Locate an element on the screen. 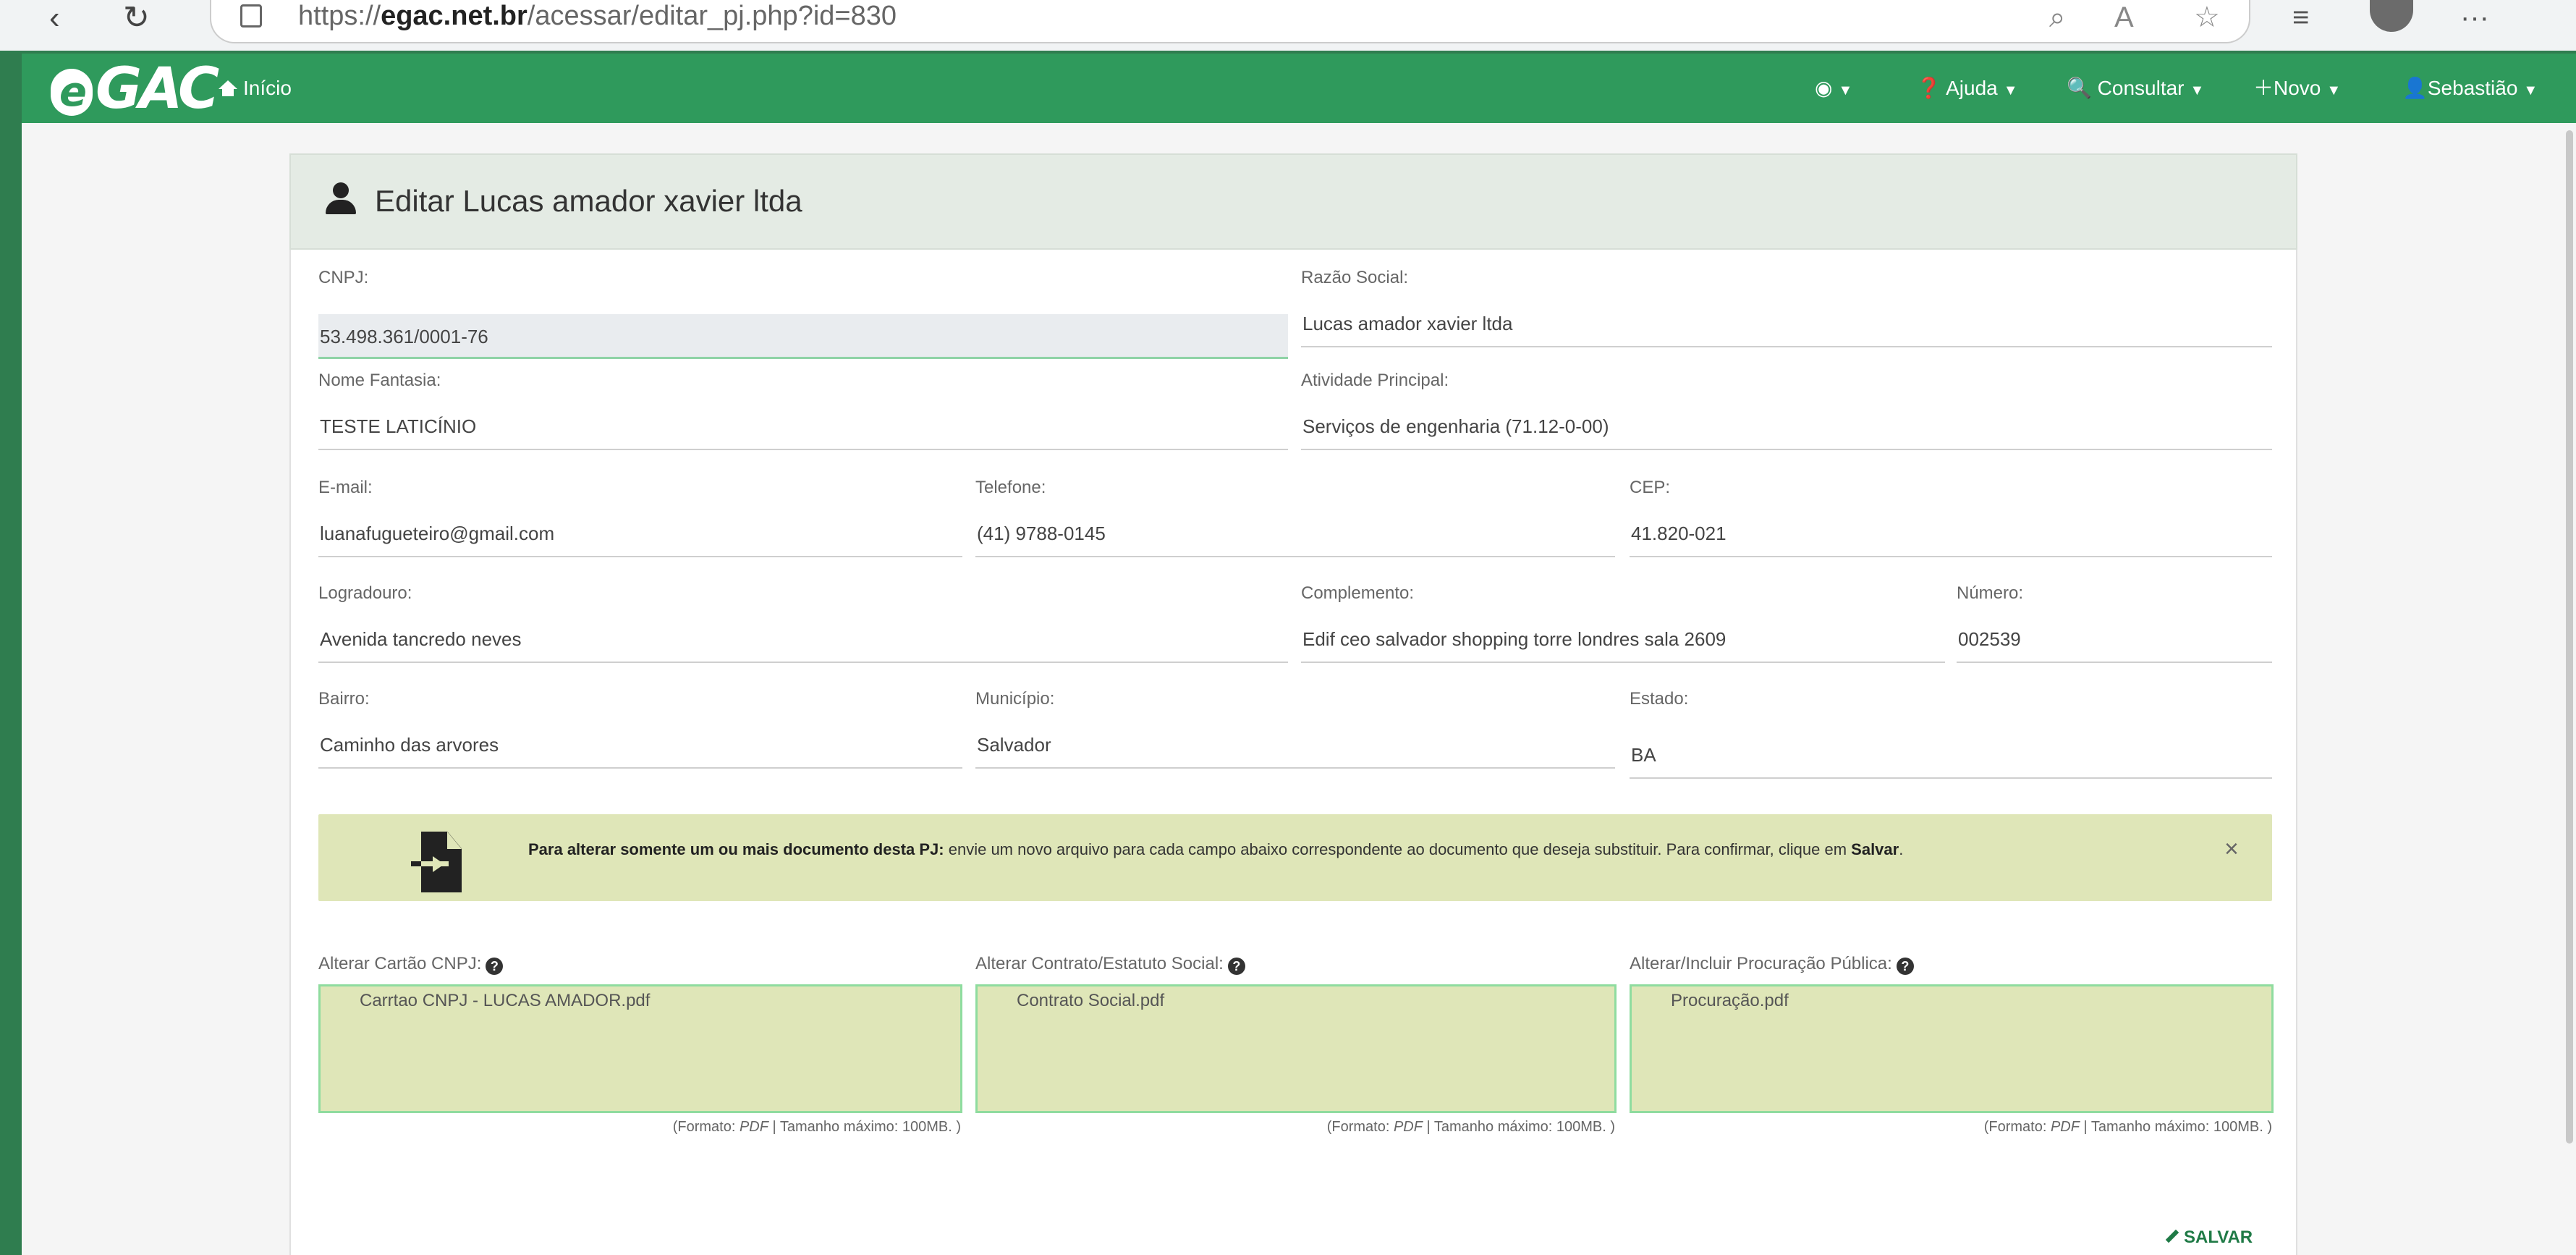  email-input: luanafugueteiro@gmail.com is located at coordinates (640, 539).